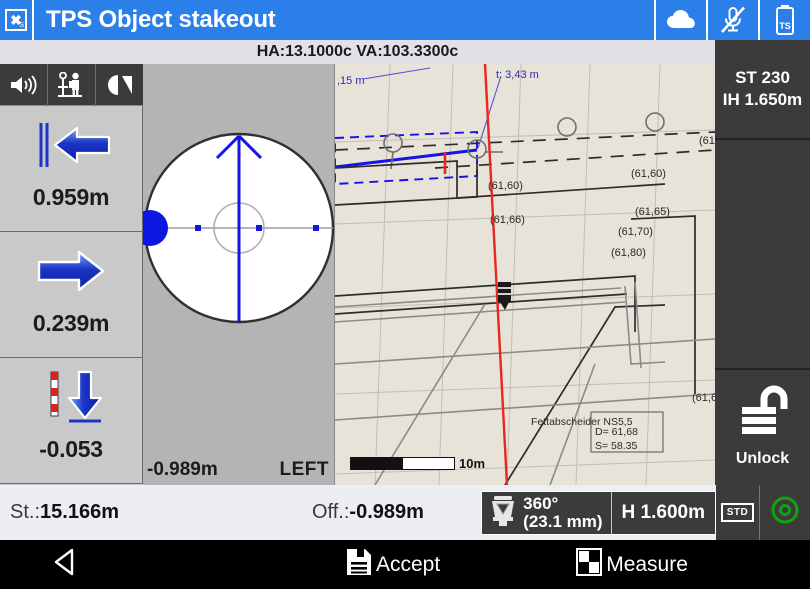  I want to click on map-elev-label: (61,65), so click(652, 212).